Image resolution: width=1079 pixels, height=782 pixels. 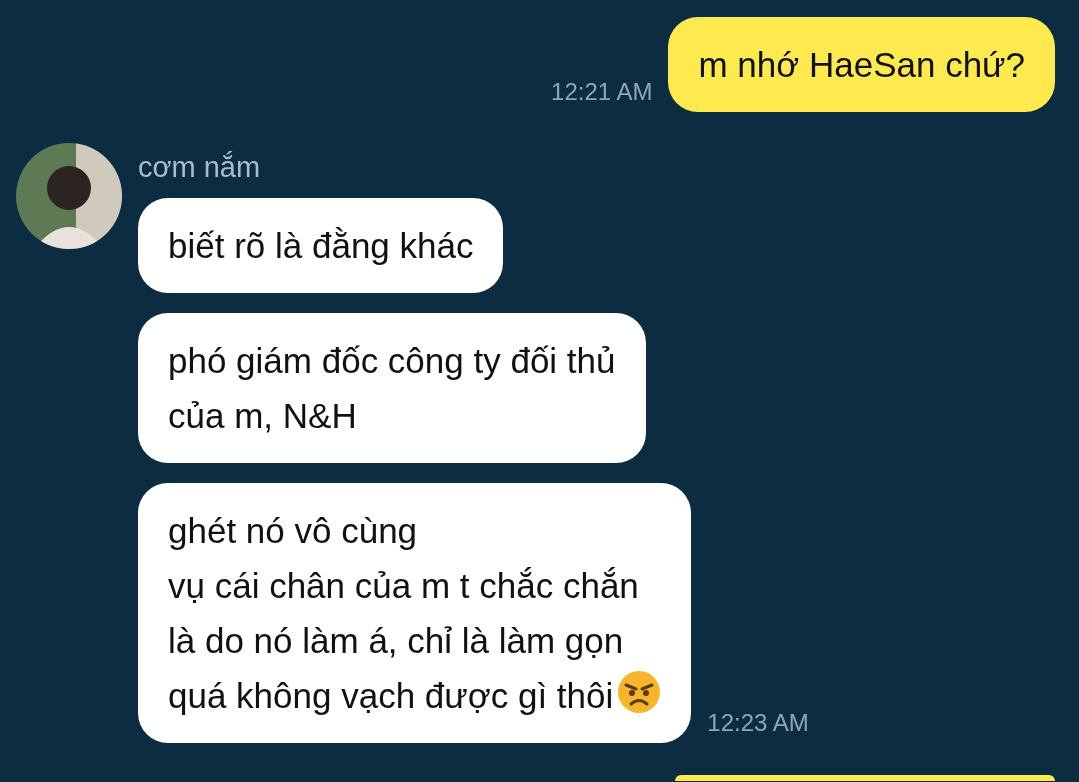 I want to click on message-time: 12:21 AM, so click(x=602, y=92).